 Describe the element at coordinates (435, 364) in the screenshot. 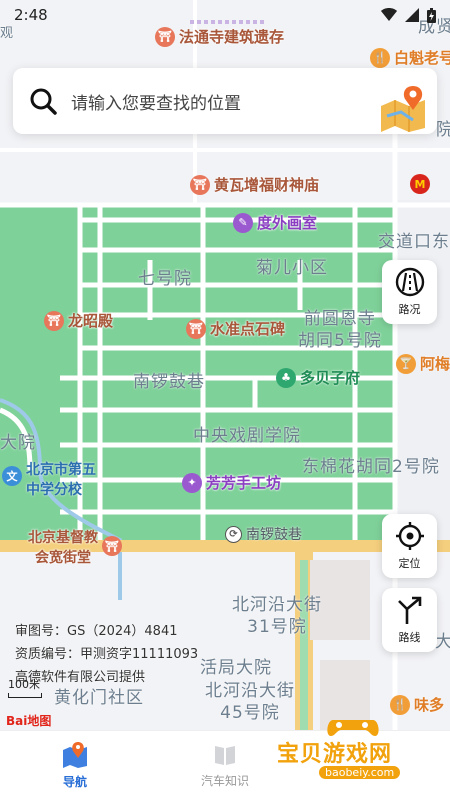

I see `poi-label: 阿梅` at that location.